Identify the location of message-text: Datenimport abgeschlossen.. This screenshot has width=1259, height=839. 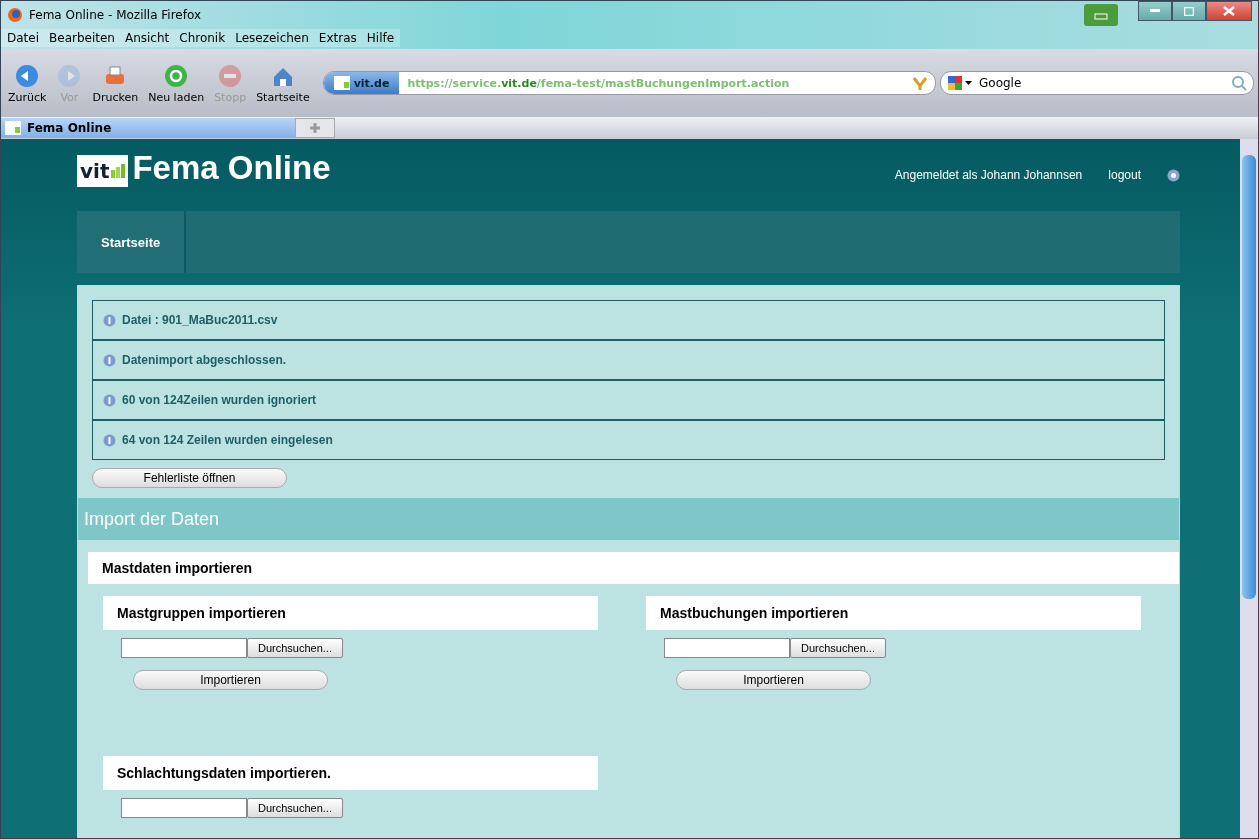
(204, 360).